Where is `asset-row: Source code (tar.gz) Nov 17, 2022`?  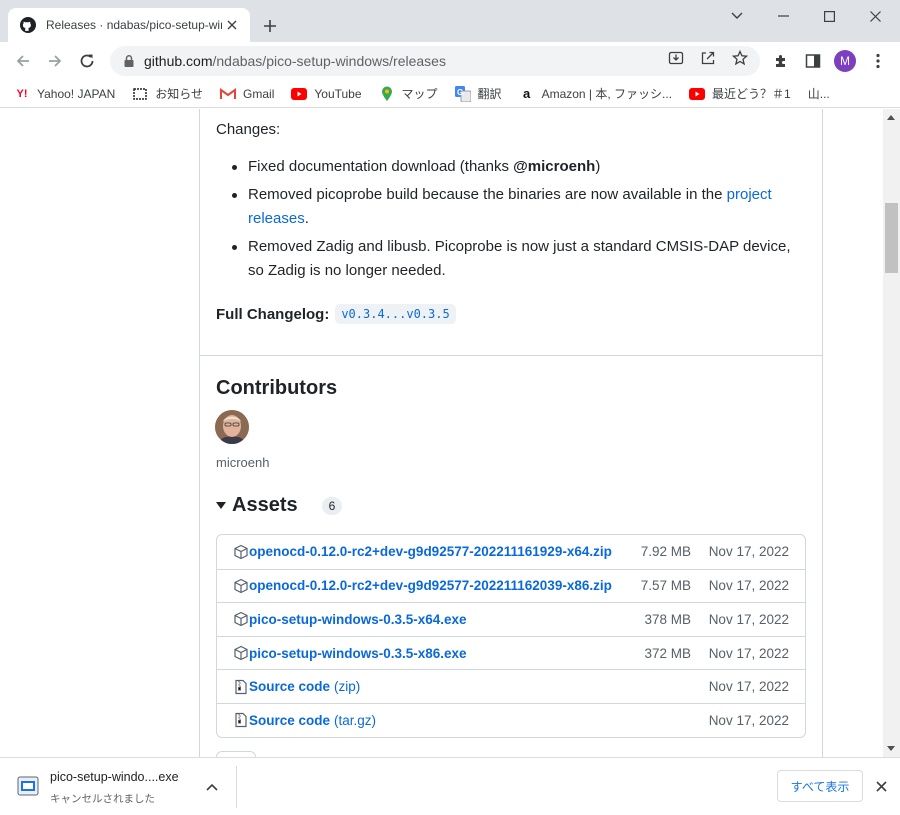
asset-row: Source code (tar.gz) Nov 17, 2022 is located at coordinates (511, 719).